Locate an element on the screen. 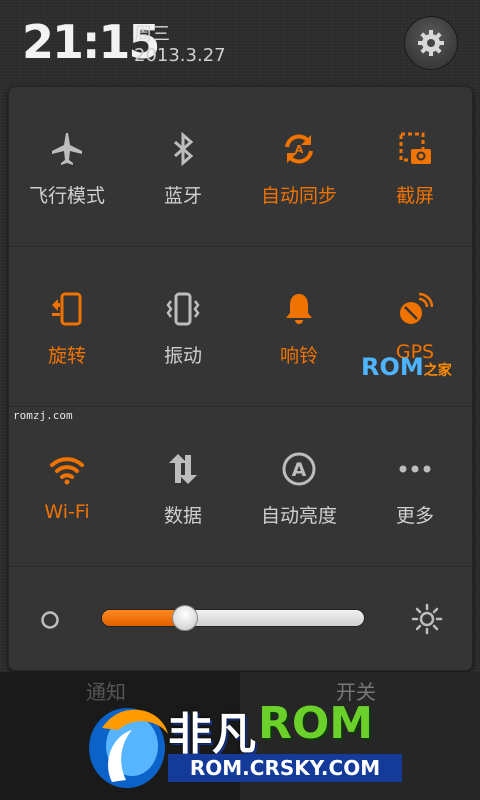  rotate-icon is located at coordinates (67, 309).